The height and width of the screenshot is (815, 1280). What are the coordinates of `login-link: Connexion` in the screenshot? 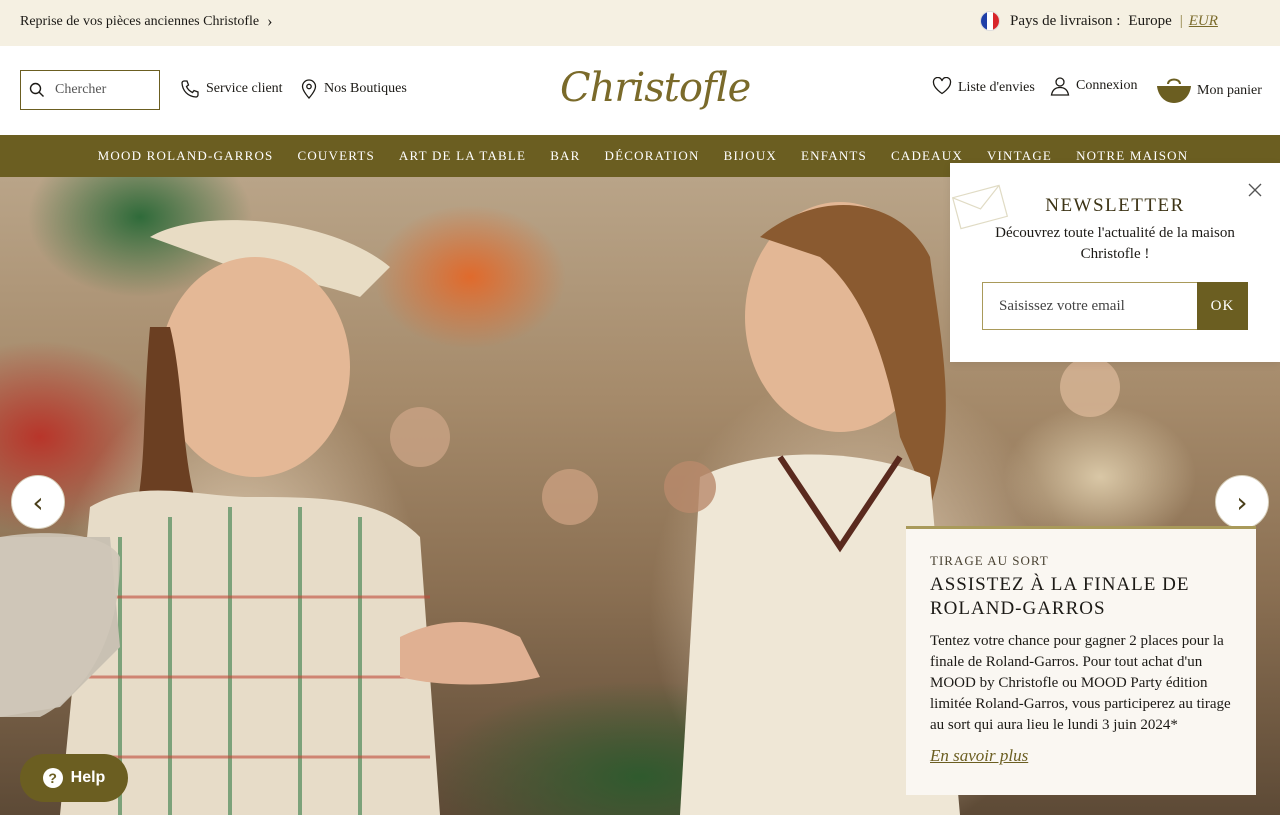 It's located at (1093, 86).